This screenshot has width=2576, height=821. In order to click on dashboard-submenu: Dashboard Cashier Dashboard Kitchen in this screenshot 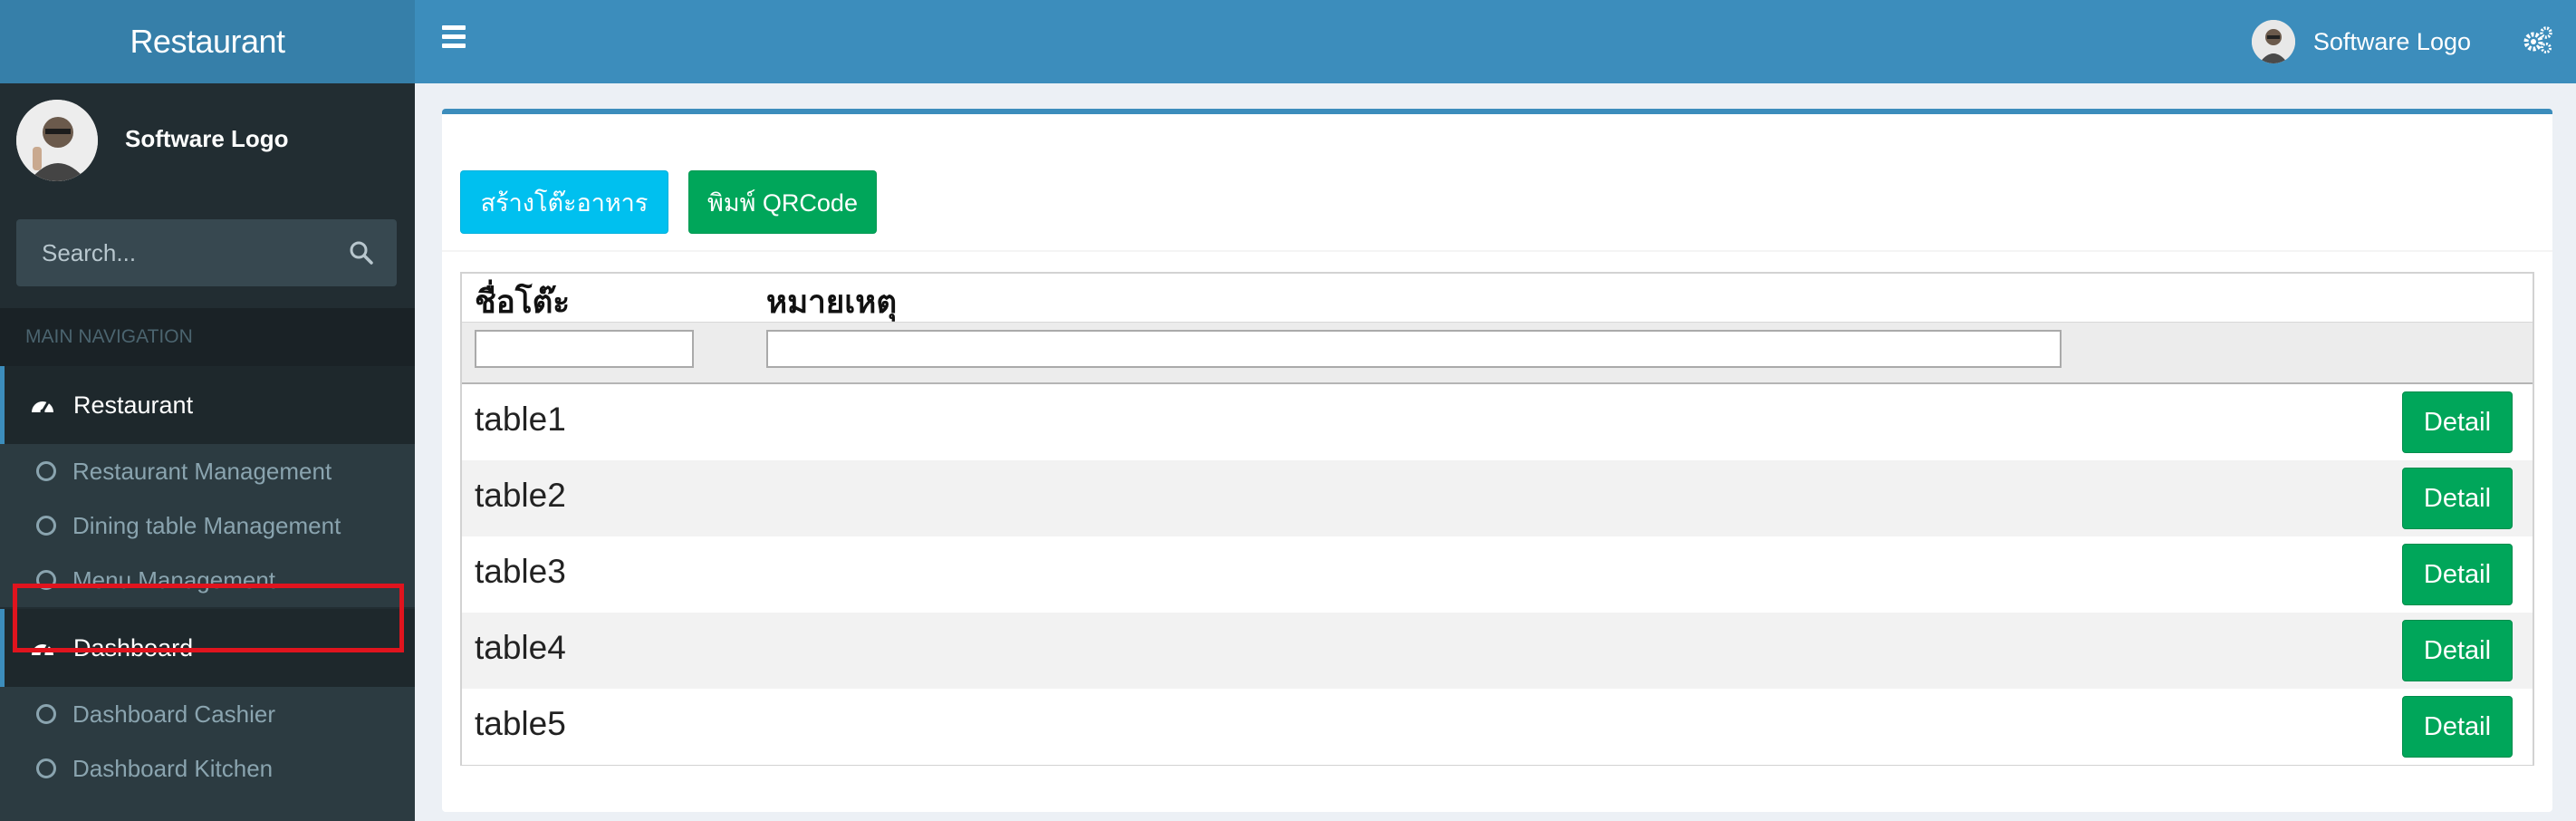, I will do `click(207, 754)`.